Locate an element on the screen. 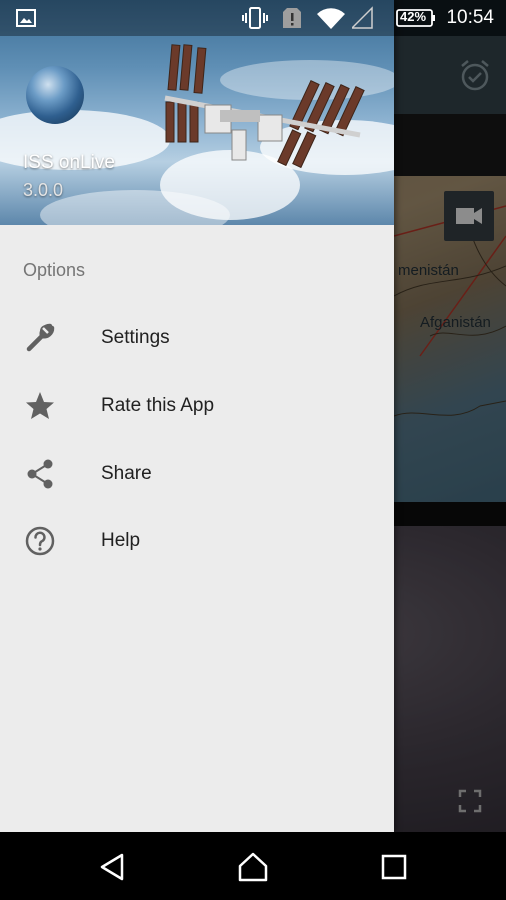 The width and height of the screenshot is (506, 900). clock: 10:54 is located at coordinates (470, 17).